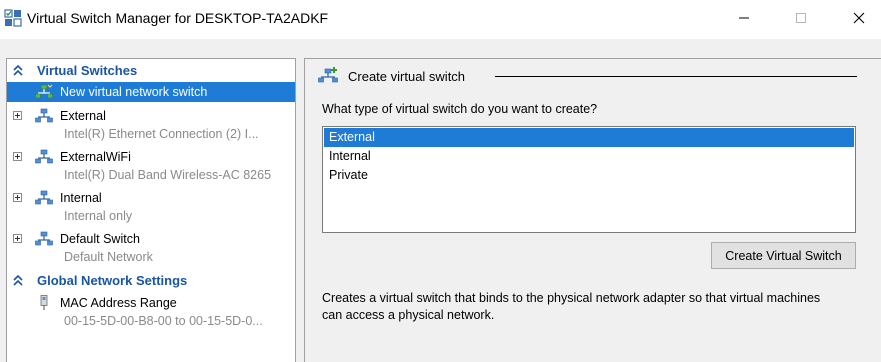 The image size is (881, 362). What do you see at coordinates (118, 303) in the screenshot?
I see `tree-item-label: MAC Address Range` at bounding box center [118, 303].